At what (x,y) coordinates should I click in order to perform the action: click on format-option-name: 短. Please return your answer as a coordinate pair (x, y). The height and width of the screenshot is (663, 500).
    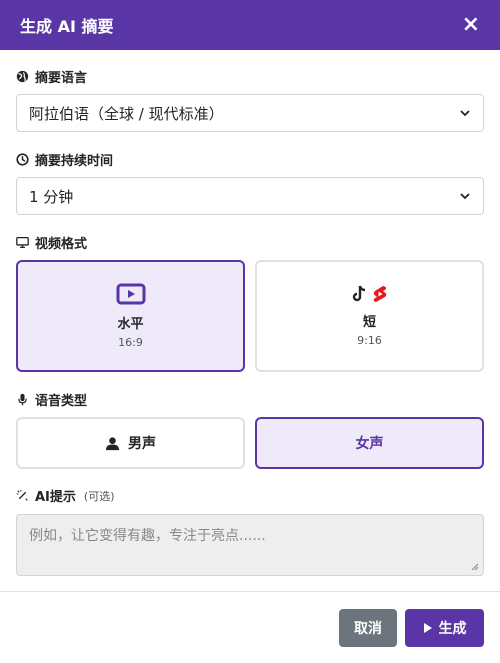
    Looking at the image, I should click on (369, 322).